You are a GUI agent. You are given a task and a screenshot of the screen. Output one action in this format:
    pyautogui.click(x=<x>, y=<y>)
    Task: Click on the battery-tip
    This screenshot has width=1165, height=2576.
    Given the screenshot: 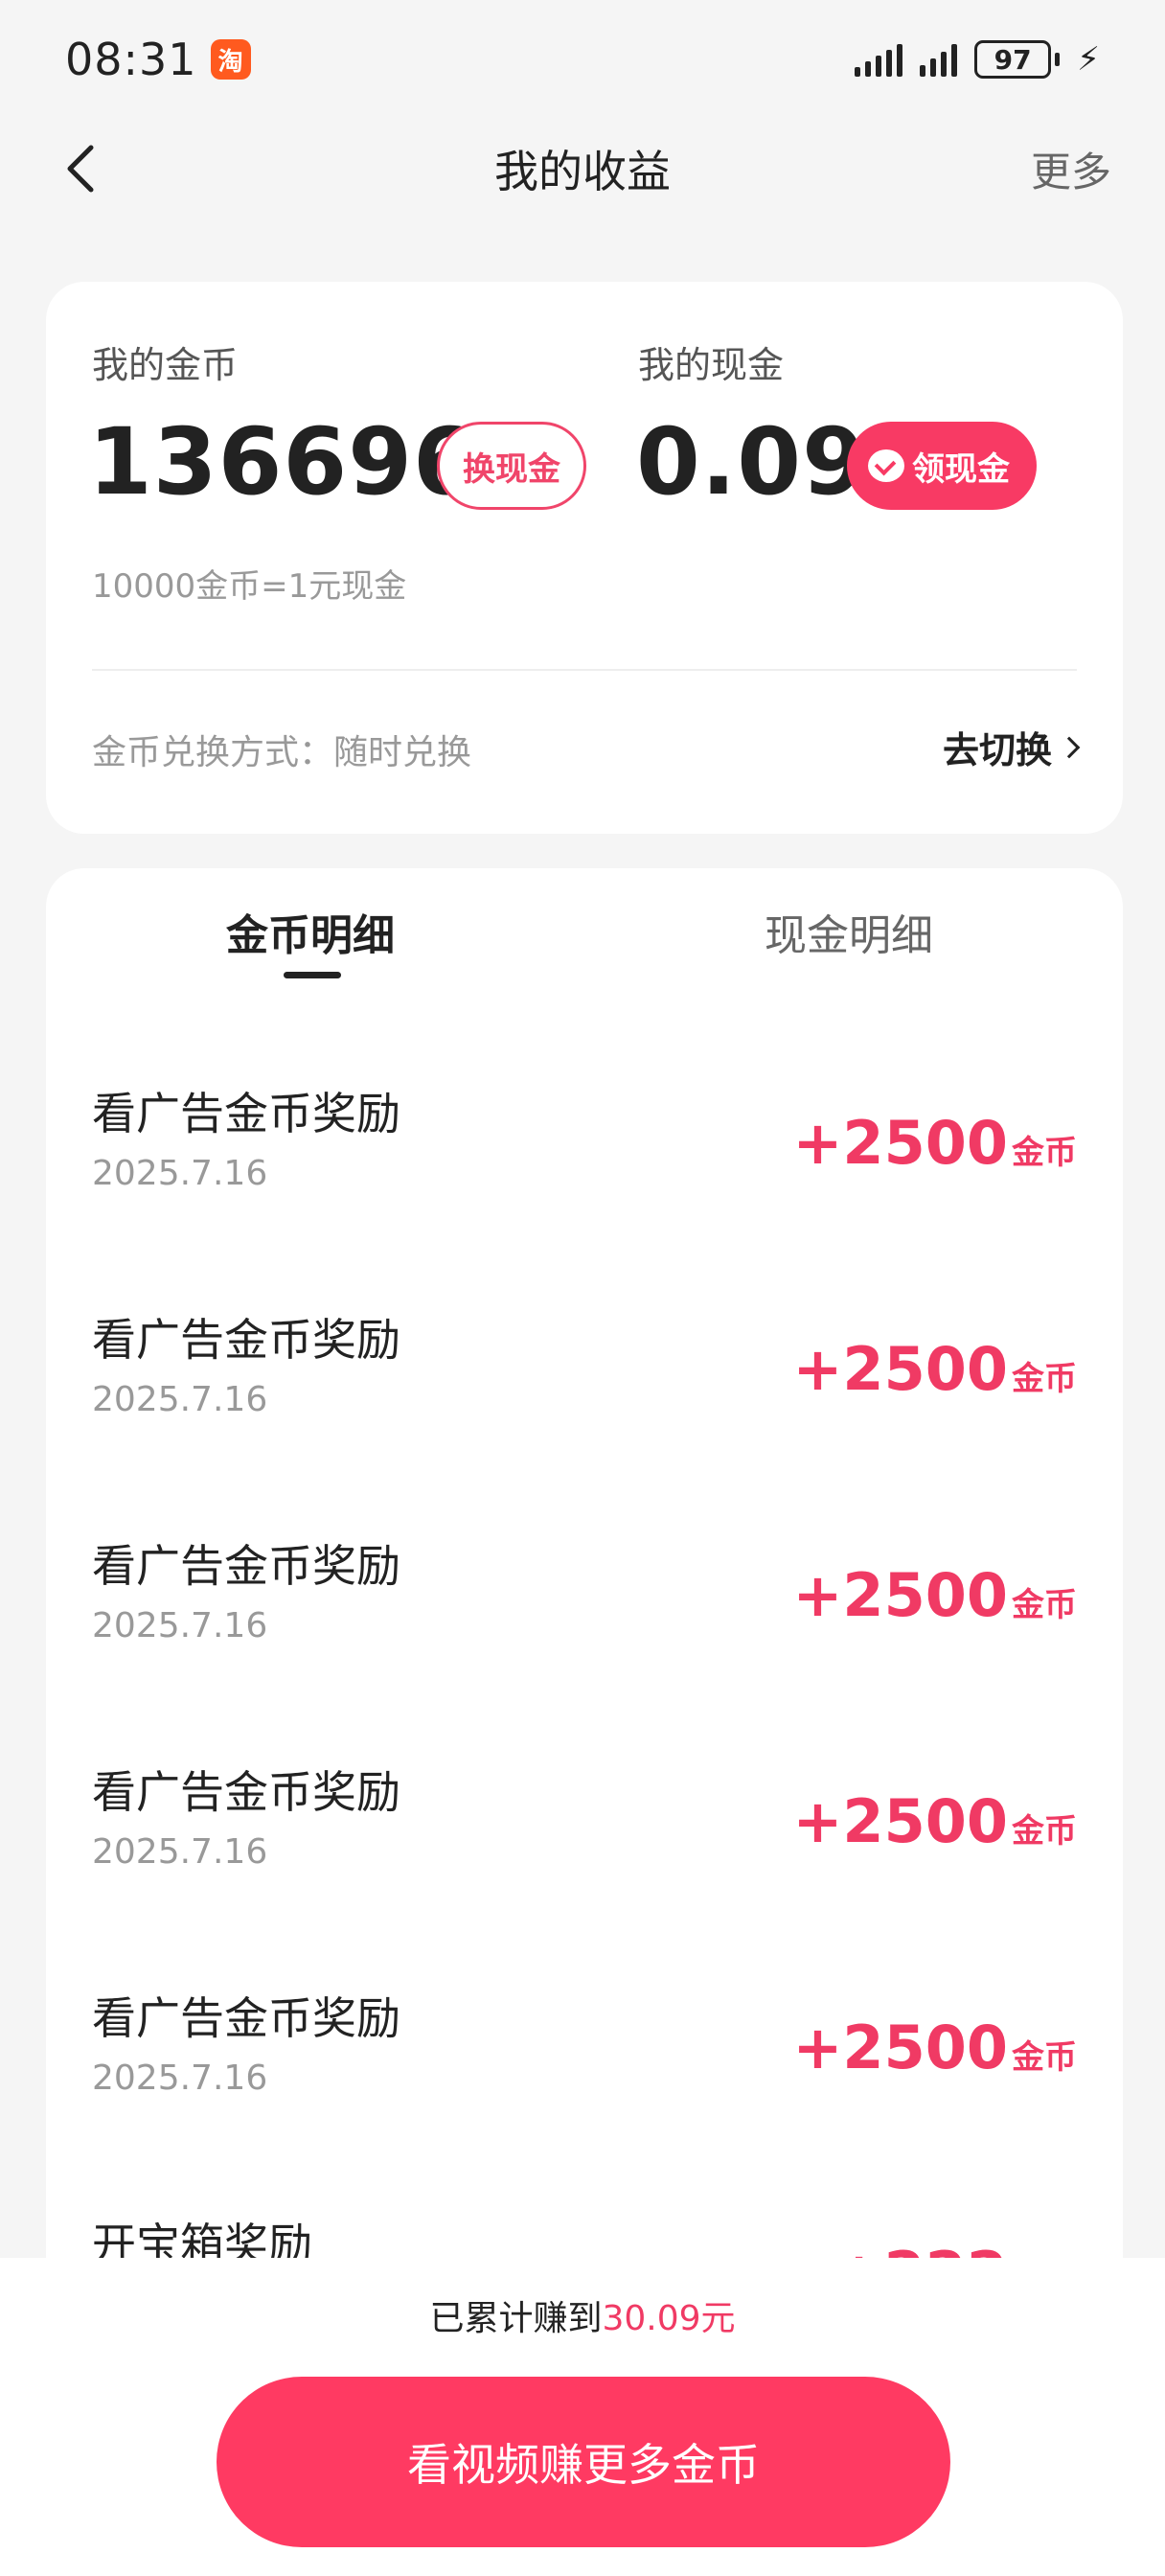 What is the action you would take?
    pyautogui.click(x=1058, y=59)
    